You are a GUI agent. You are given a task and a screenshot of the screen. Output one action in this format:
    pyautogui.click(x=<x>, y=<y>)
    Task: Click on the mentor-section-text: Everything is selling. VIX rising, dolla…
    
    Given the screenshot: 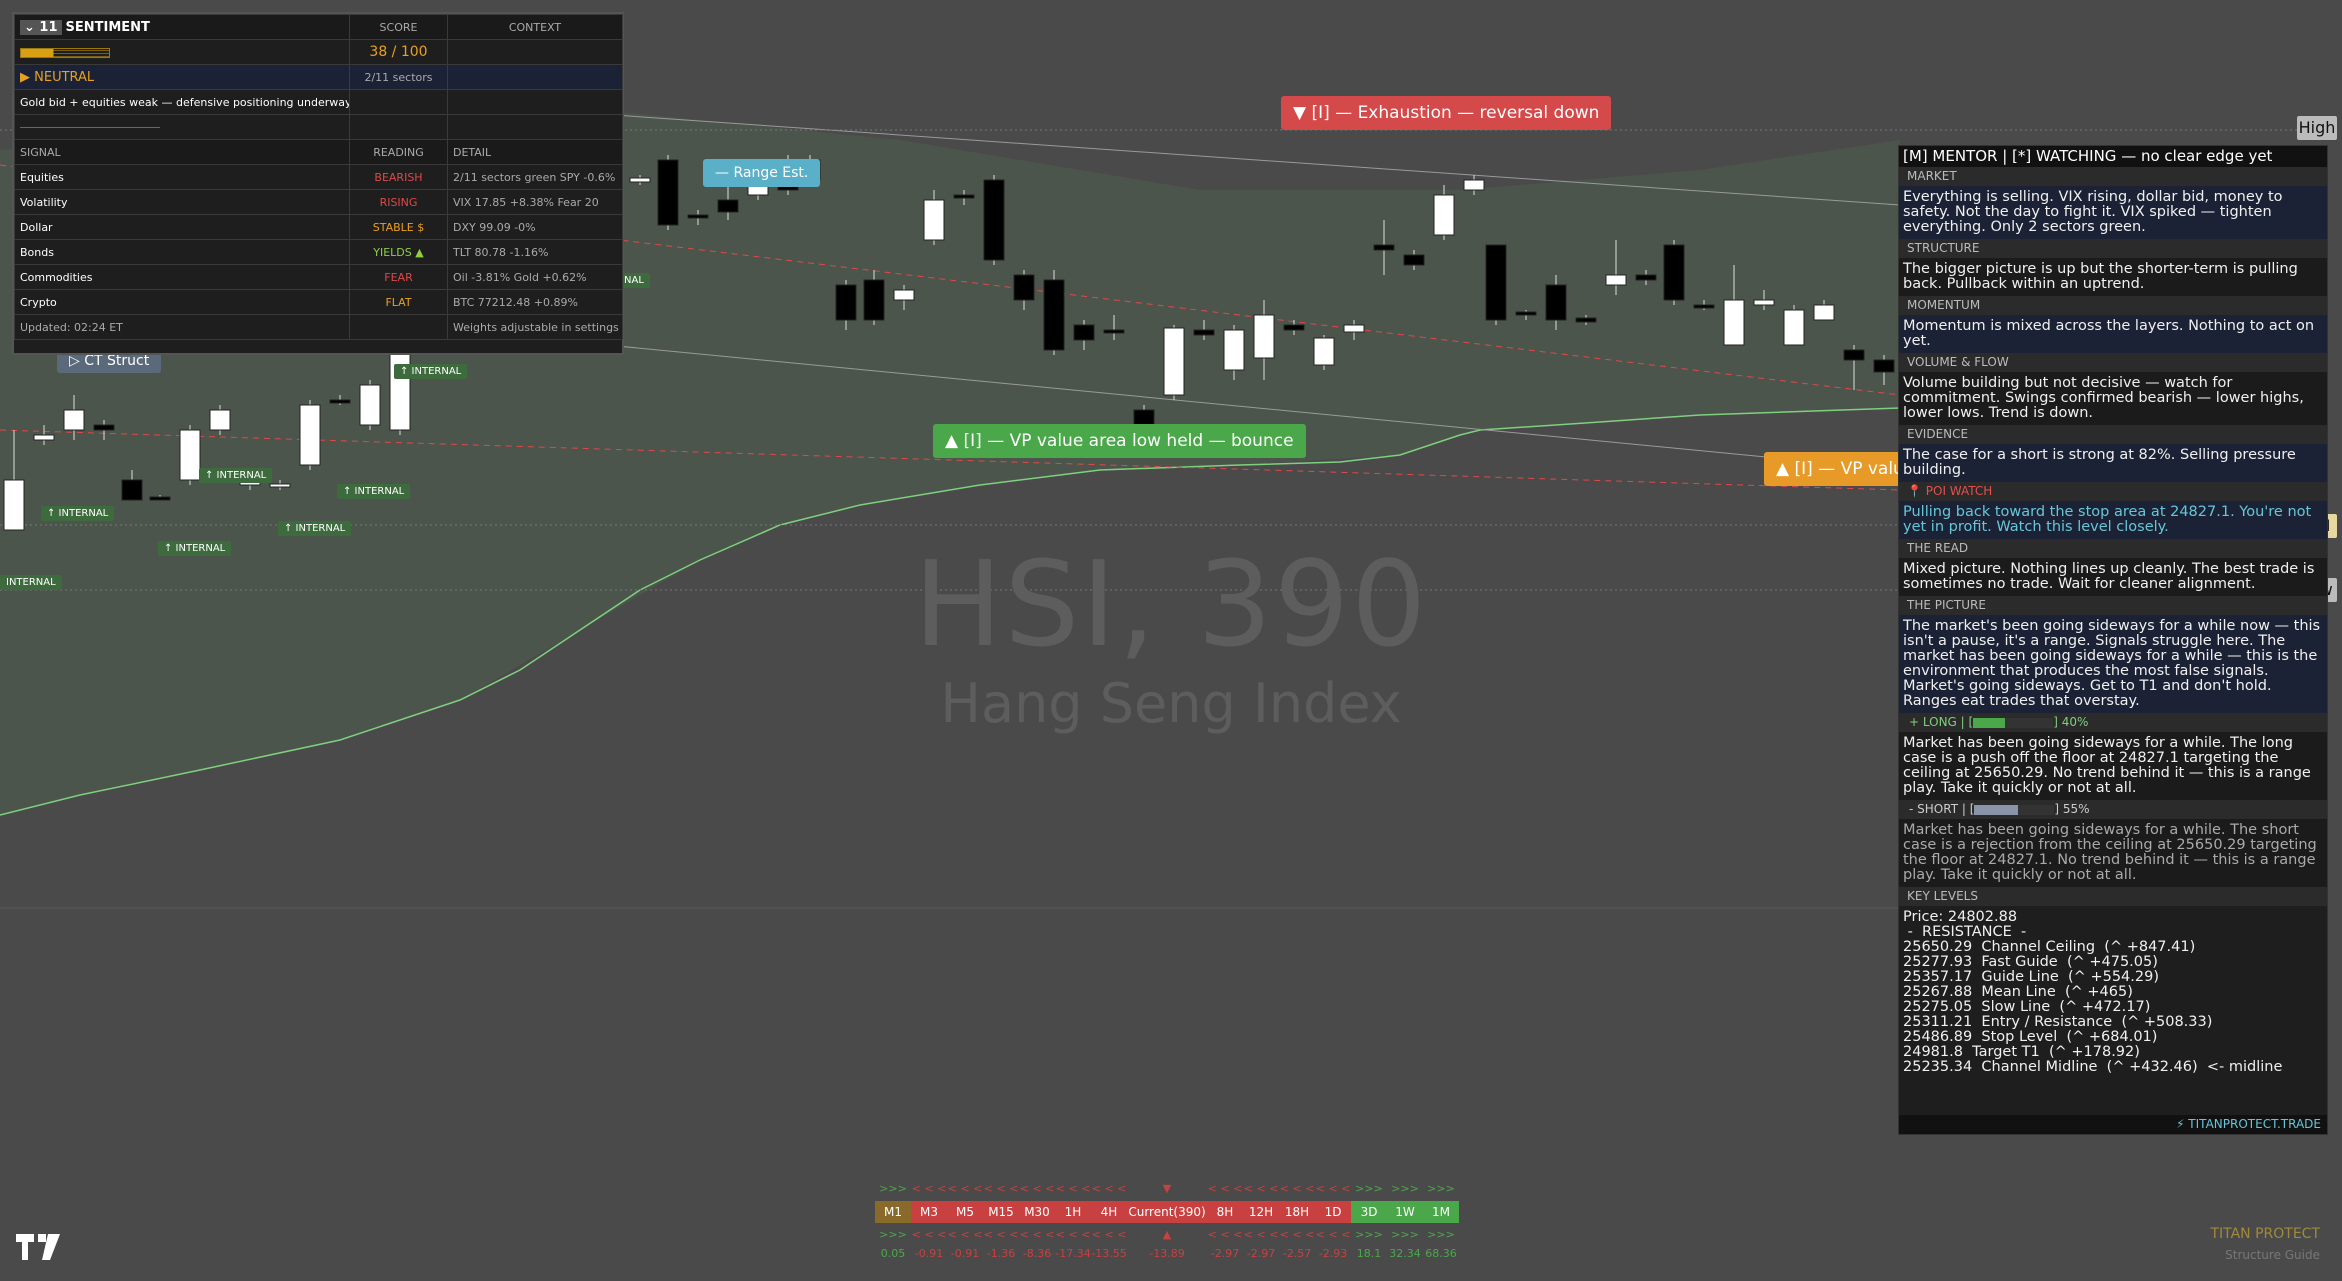 What is the action you would take?
    pyautogui.click(x=2113, y=212)
    